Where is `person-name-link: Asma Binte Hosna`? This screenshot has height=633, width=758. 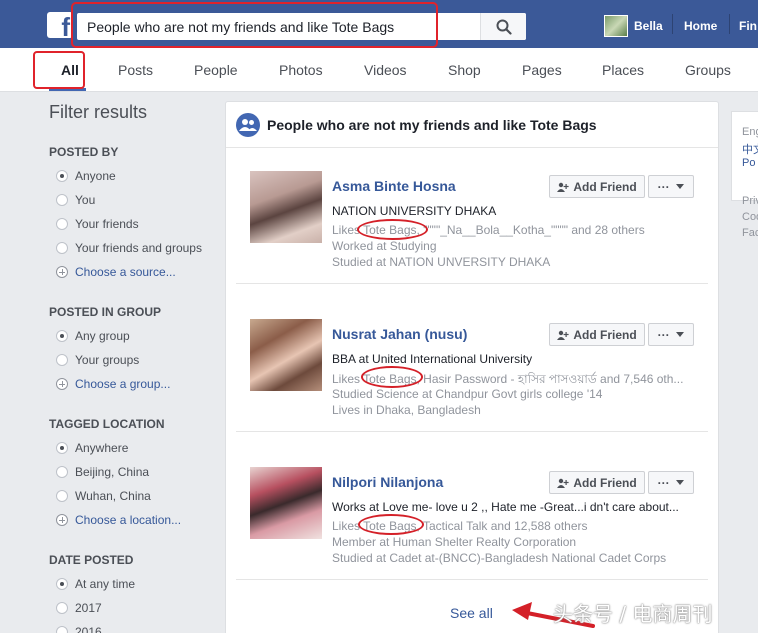
person-name-link: Asma Binte Hosna is located at coordinates (394, 186).